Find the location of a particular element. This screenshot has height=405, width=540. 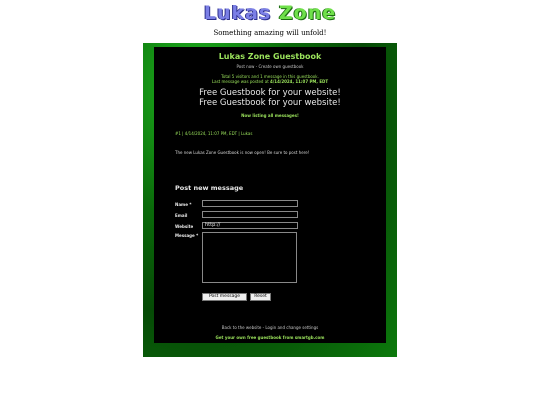

listing-notice: Now listing all messages! is located at coordinates (270, 115).